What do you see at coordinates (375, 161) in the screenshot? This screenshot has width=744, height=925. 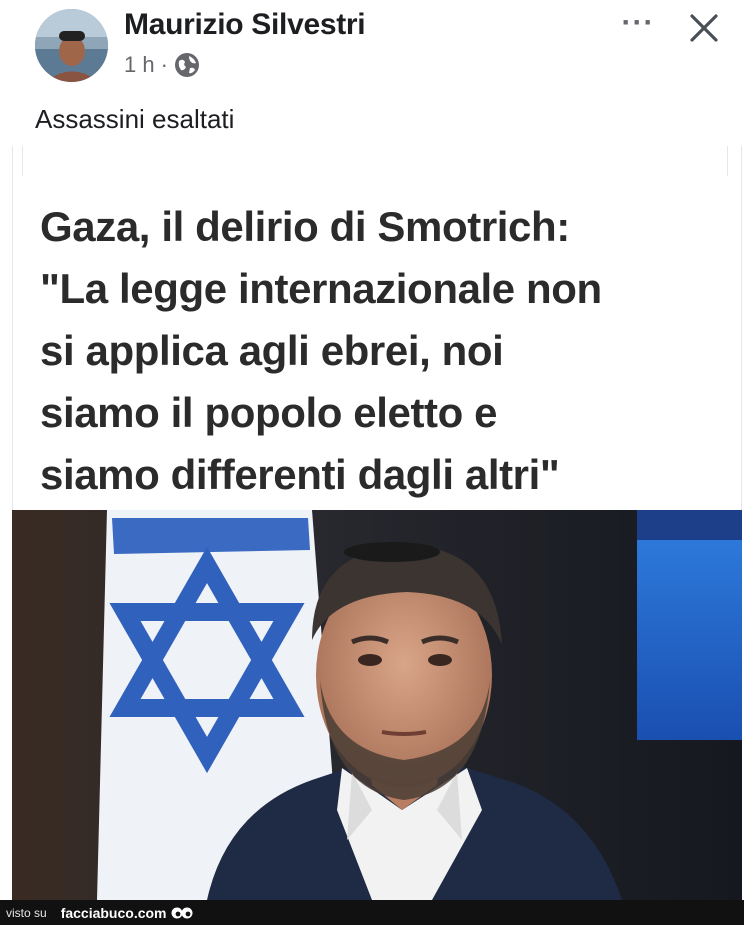 I see `card-top-border` at bounding box center [375, 161].